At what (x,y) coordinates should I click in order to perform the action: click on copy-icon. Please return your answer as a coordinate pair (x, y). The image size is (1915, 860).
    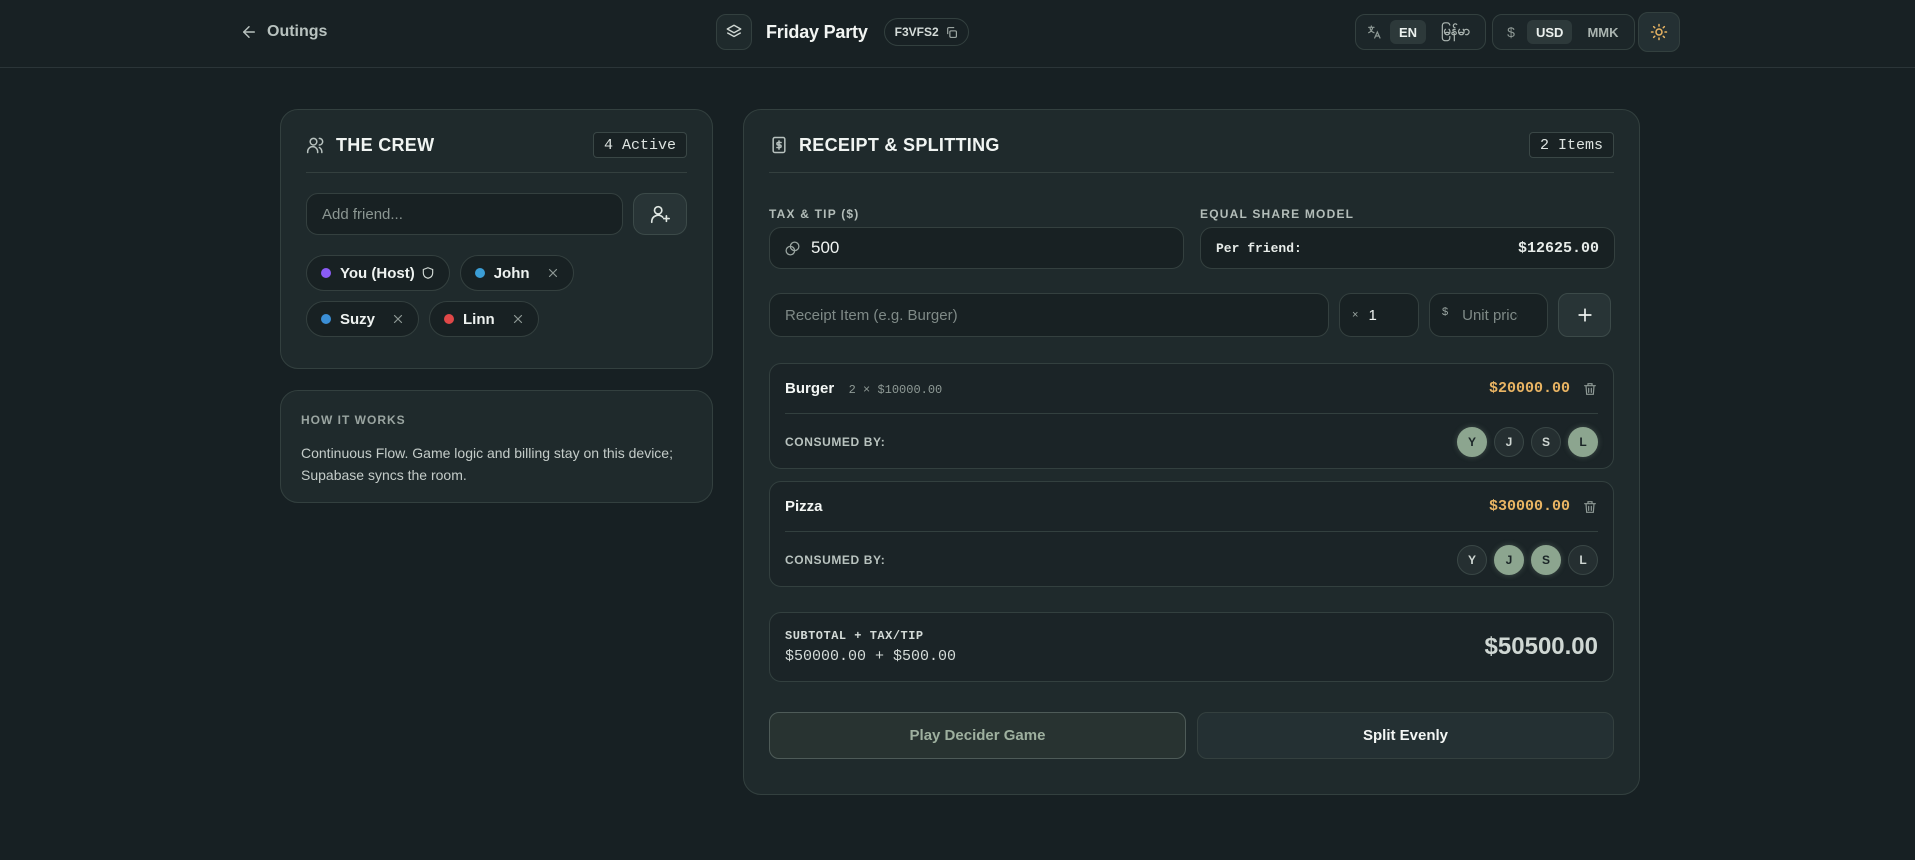
    Looking at the image, I should click on (951, 32).